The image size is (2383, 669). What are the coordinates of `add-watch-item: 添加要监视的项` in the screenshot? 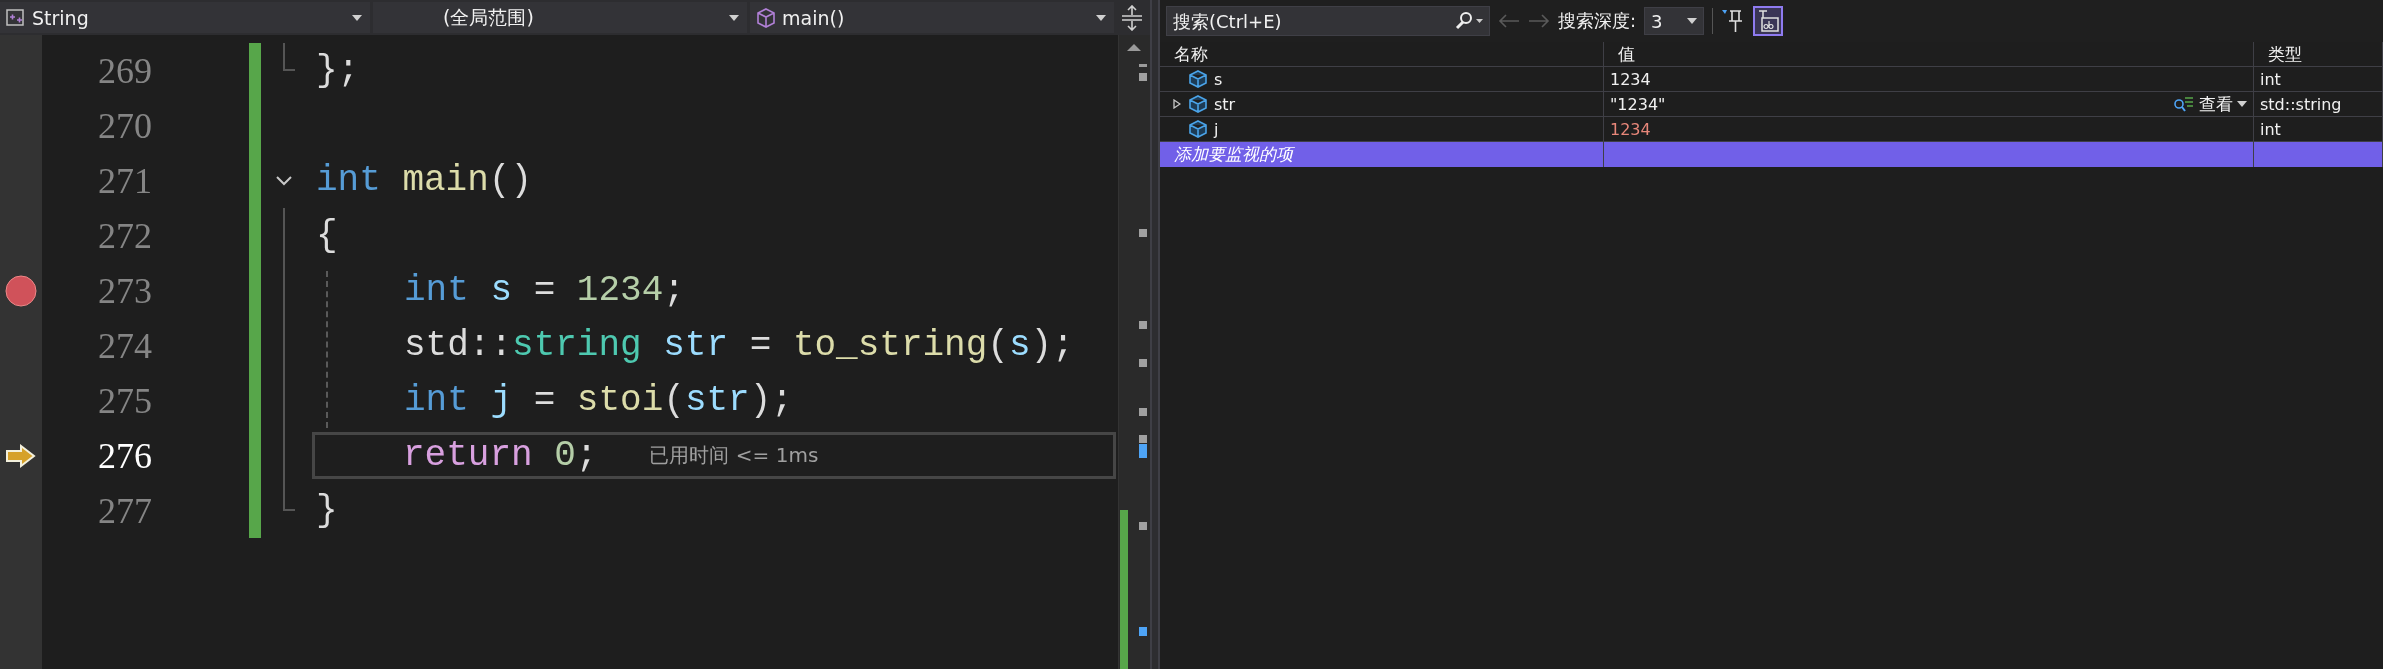 It's located at (1382, 154).